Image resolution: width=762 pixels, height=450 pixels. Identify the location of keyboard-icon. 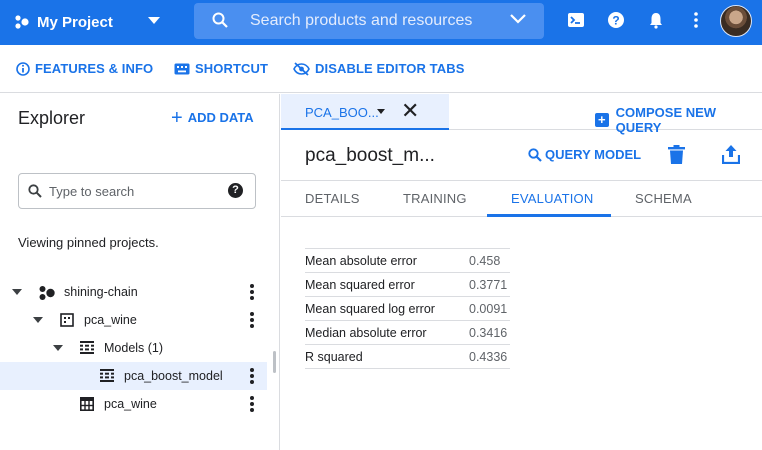
(182, 68).